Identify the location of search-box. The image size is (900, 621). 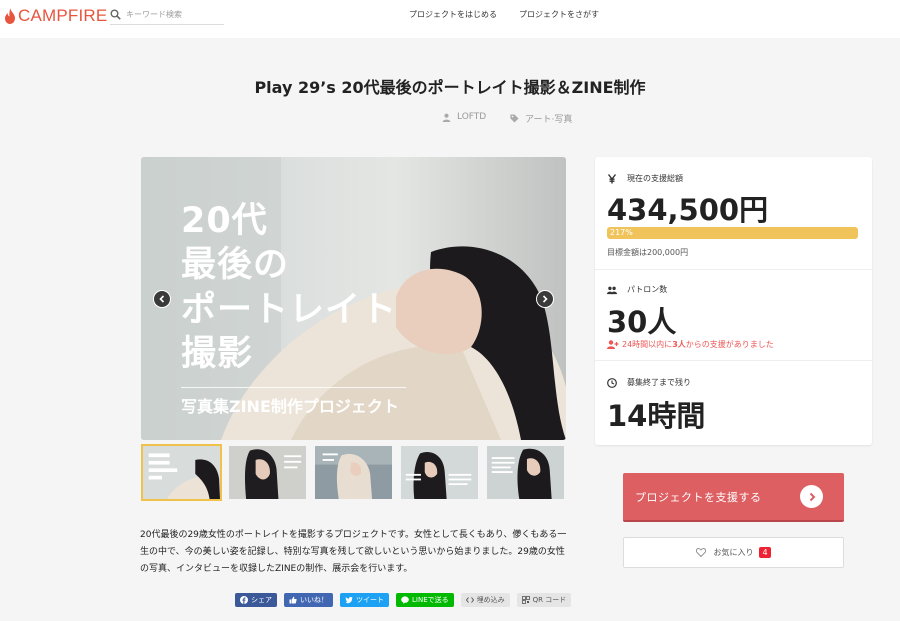
(167, 15).